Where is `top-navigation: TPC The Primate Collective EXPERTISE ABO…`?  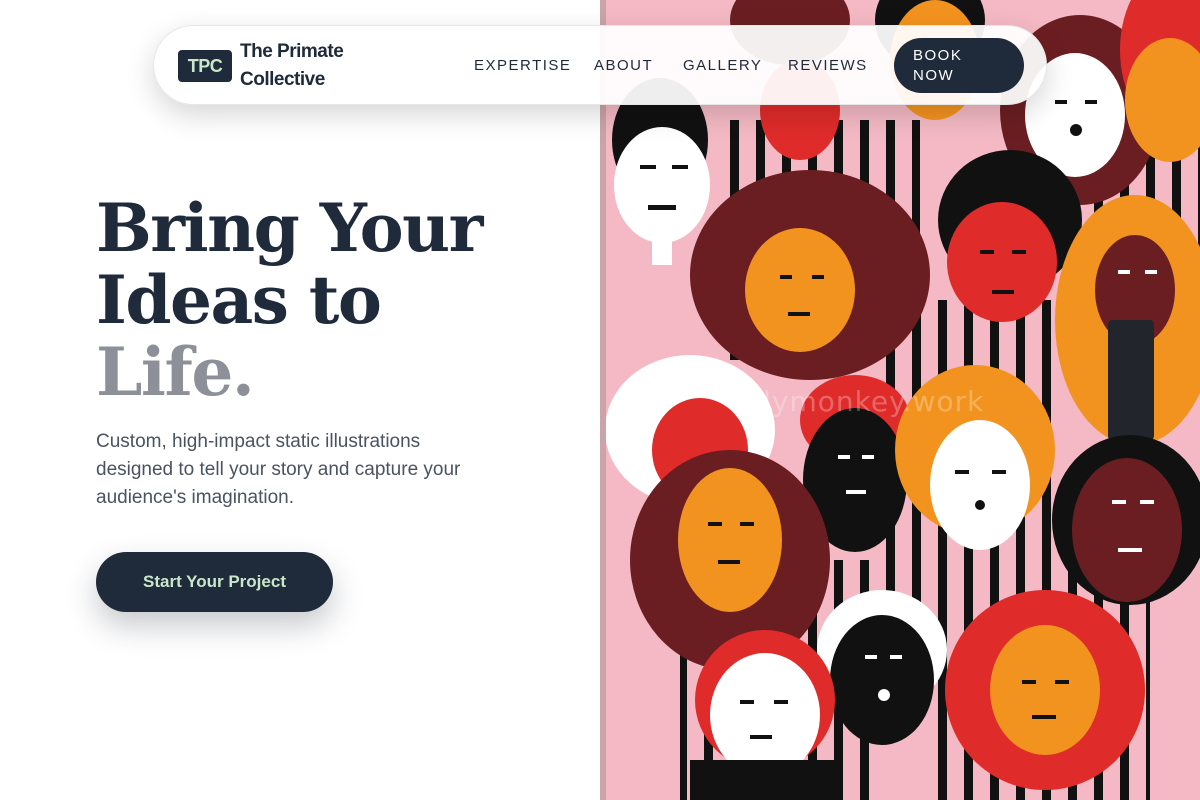
top-navigation: TPC The Primate Collective EXPERTISE ABO… is located at coordinates (600, 65).